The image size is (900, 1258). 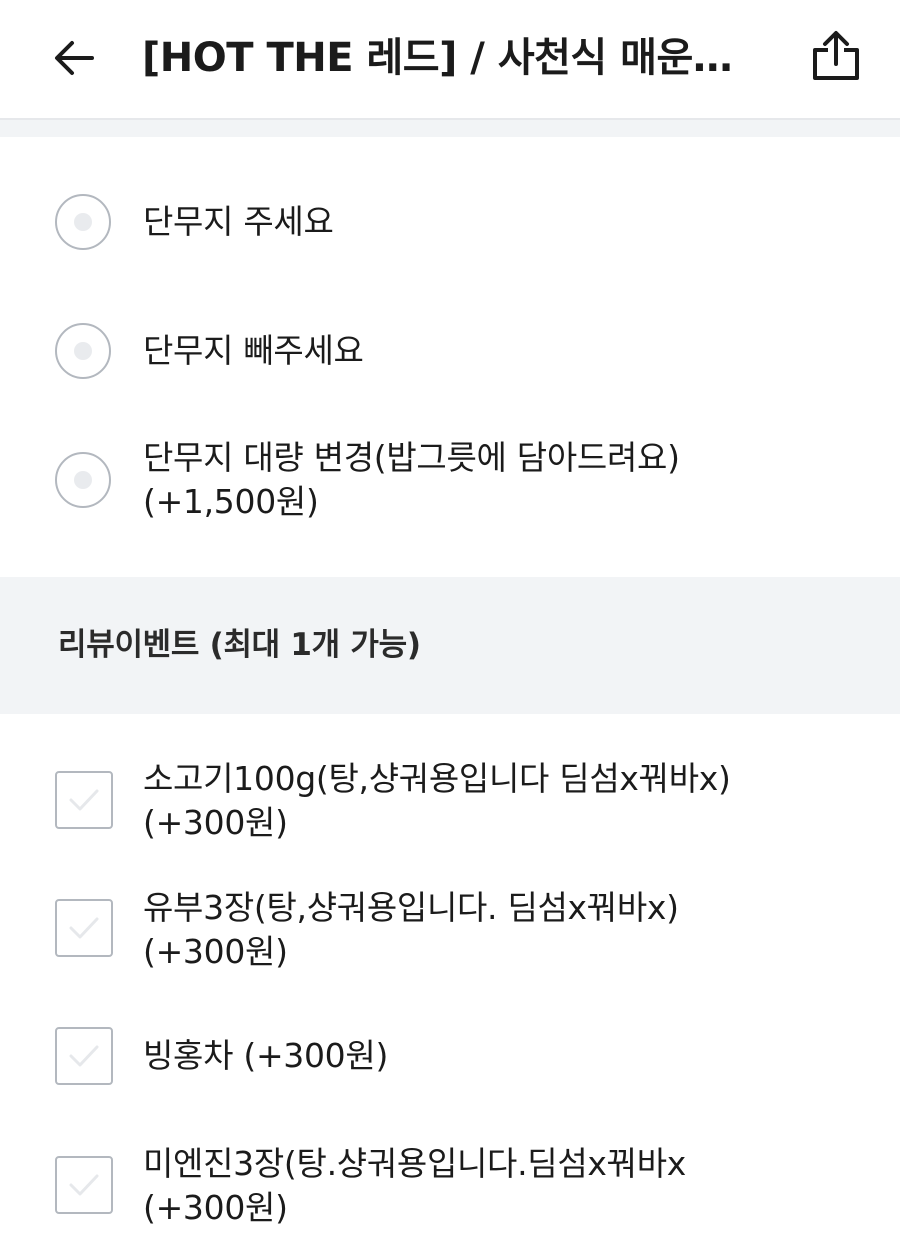 I want to click on option-label: 미엔진3장(탕.샹궈용입니다.딤섬x꿔바x (+300원), so click(x=503, y=1186).